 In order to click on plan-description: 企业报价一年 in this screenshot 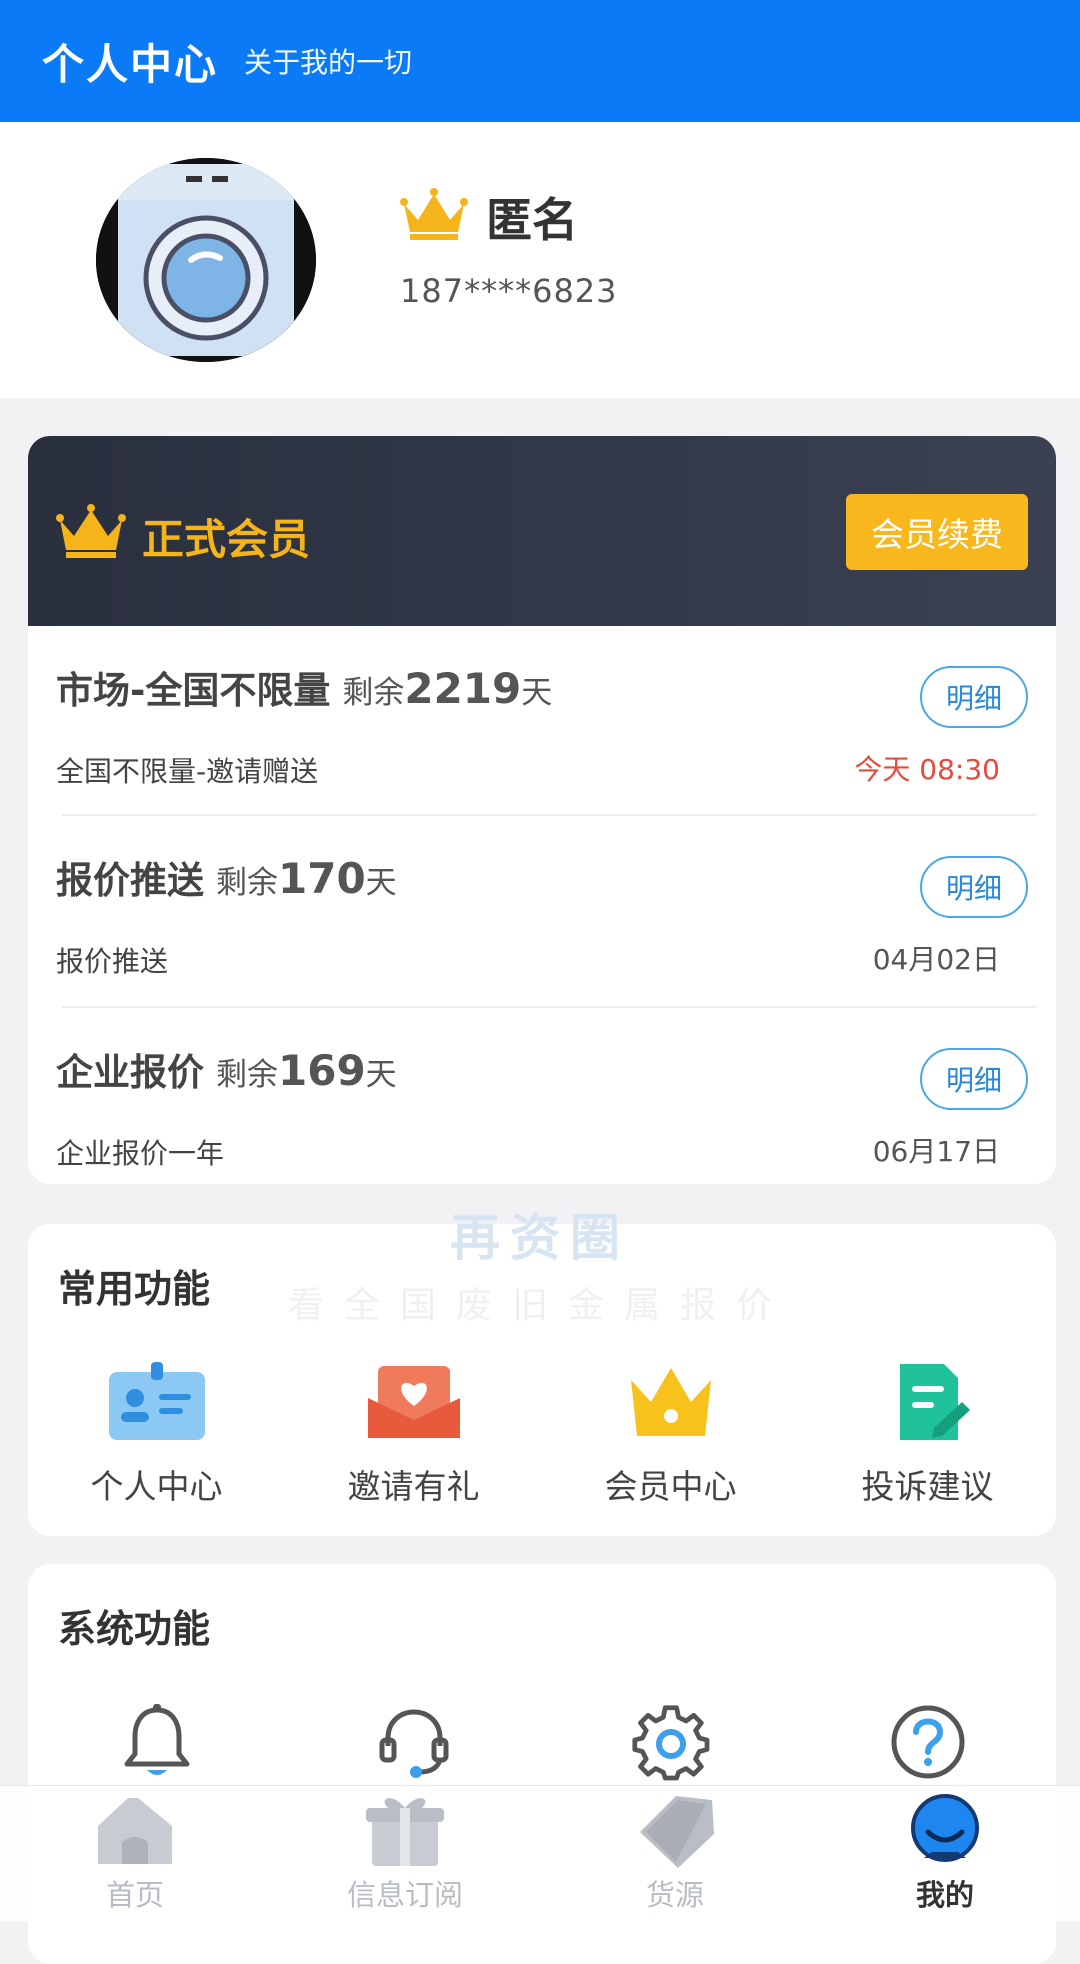, I will do `click(140, 1153)`.